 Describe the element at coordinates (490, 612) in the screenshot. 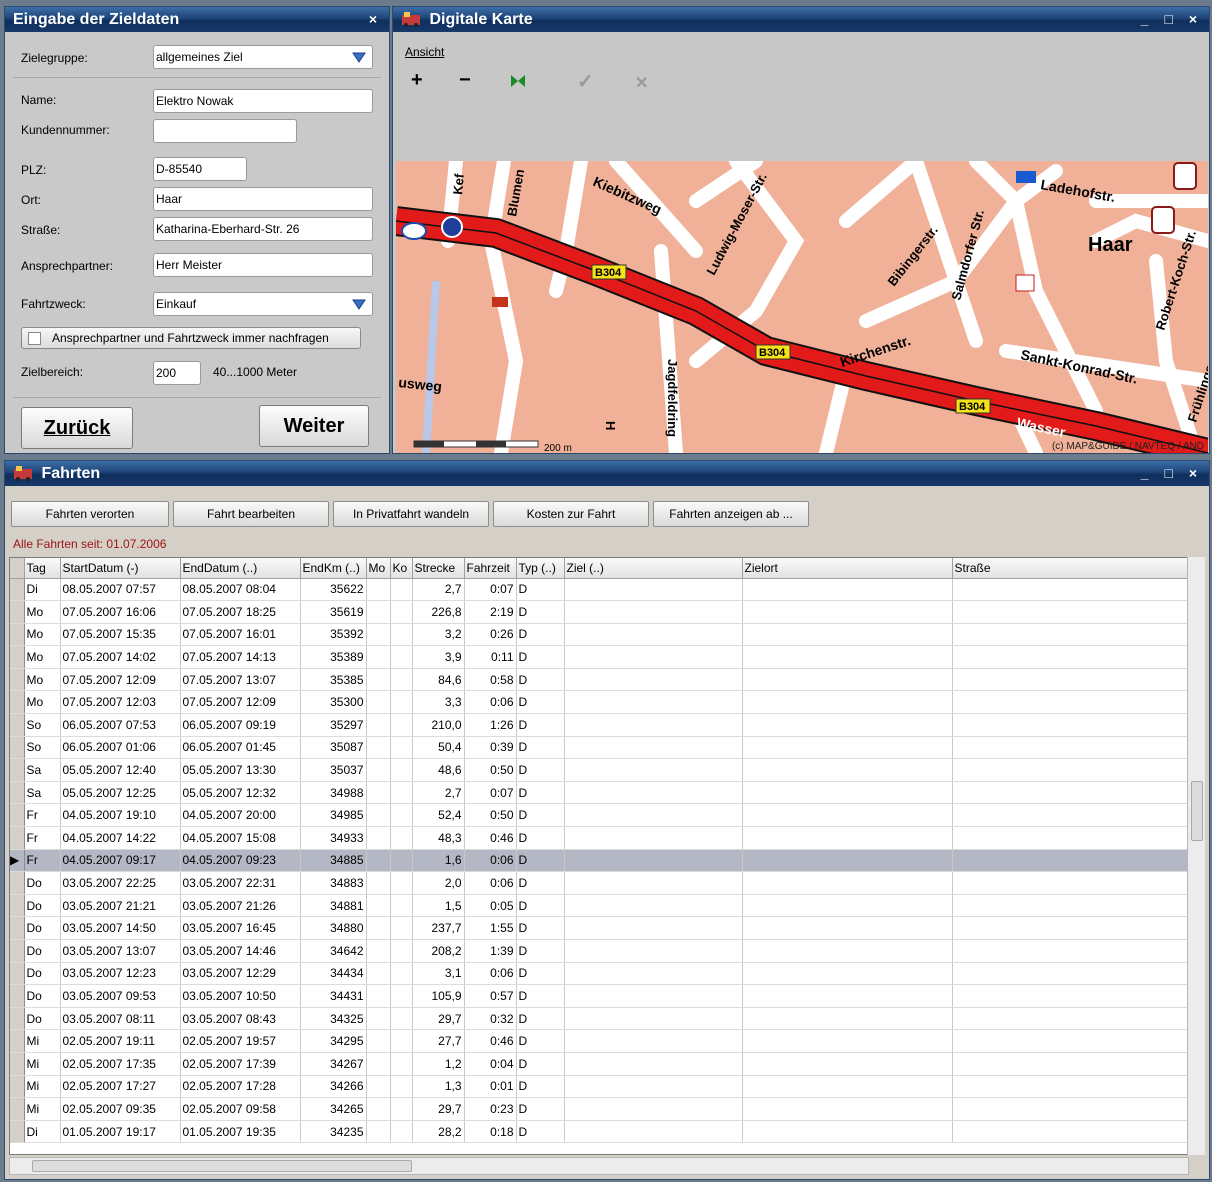

I see `duration-cell: 2:19` at that location.